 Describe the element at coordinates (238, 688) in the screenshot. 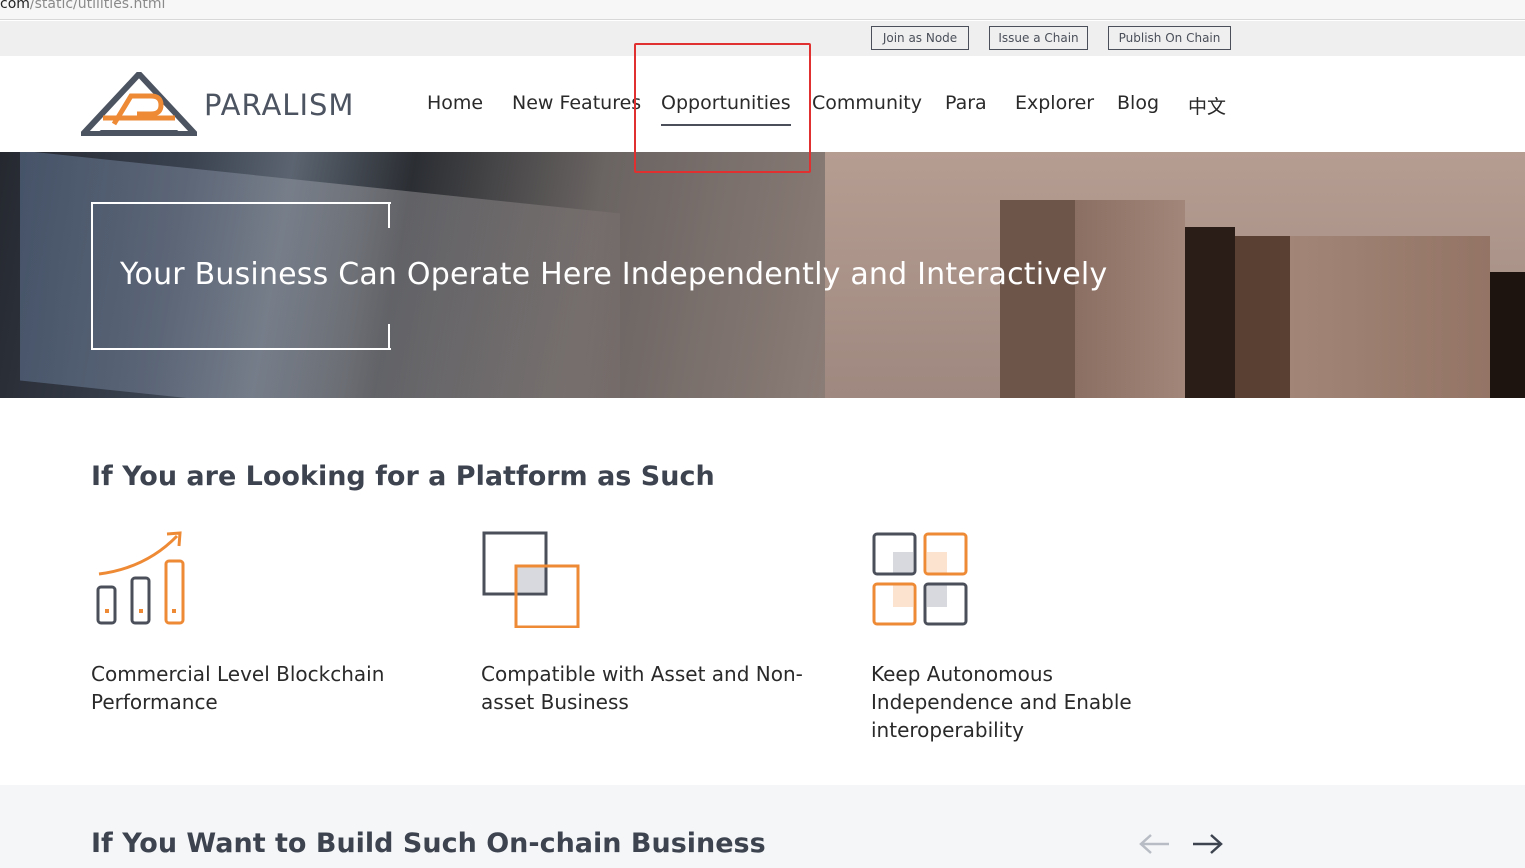

I see `feature-text-performance: Commercial Level Blockchain Performance` at that location.